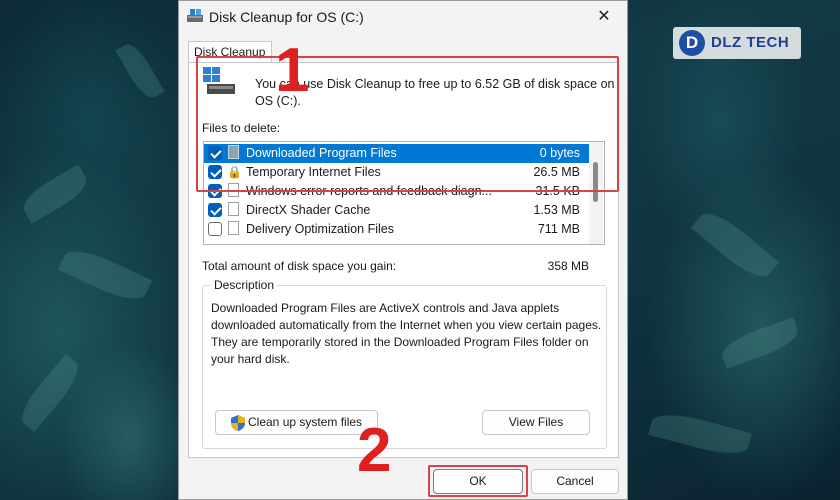 This screenshot has width=840, height=500. I want to click on close-button: ✕, so click(604, 17).